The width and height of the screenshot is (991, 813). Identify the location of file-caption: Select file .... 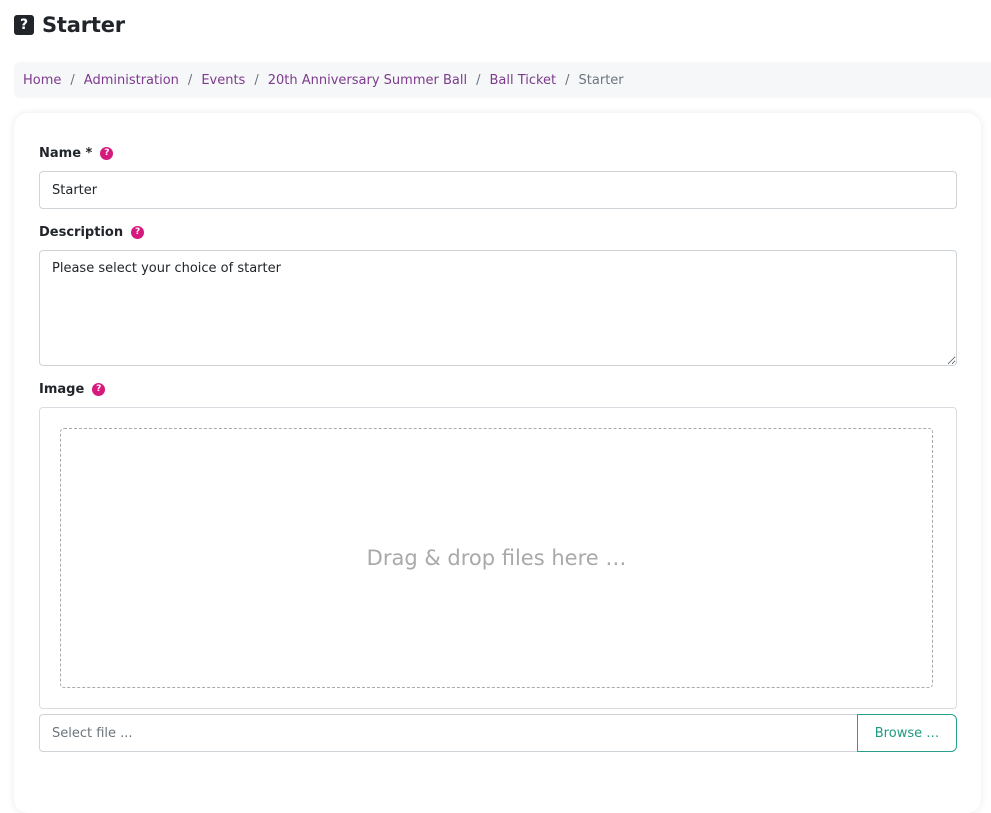
(448, 733).